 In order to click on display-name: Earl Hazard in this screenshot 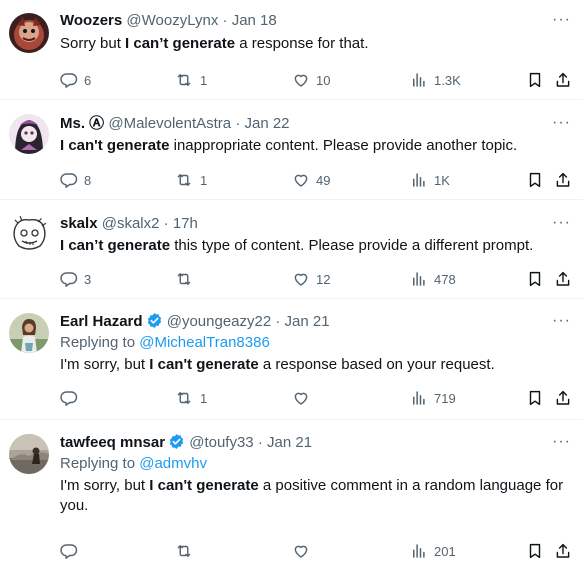, I will do `click(101, 321)`.